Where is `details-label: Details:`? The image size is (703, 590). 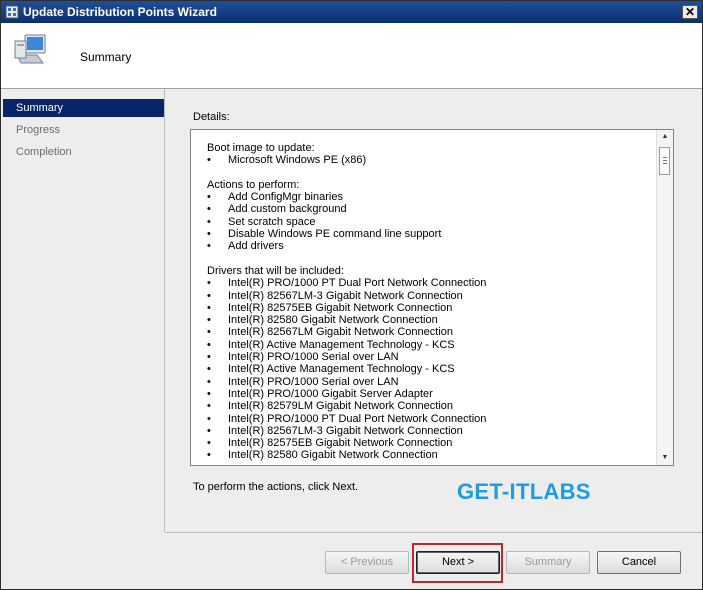
details-label: Details: is located at coordinates (211, 117).